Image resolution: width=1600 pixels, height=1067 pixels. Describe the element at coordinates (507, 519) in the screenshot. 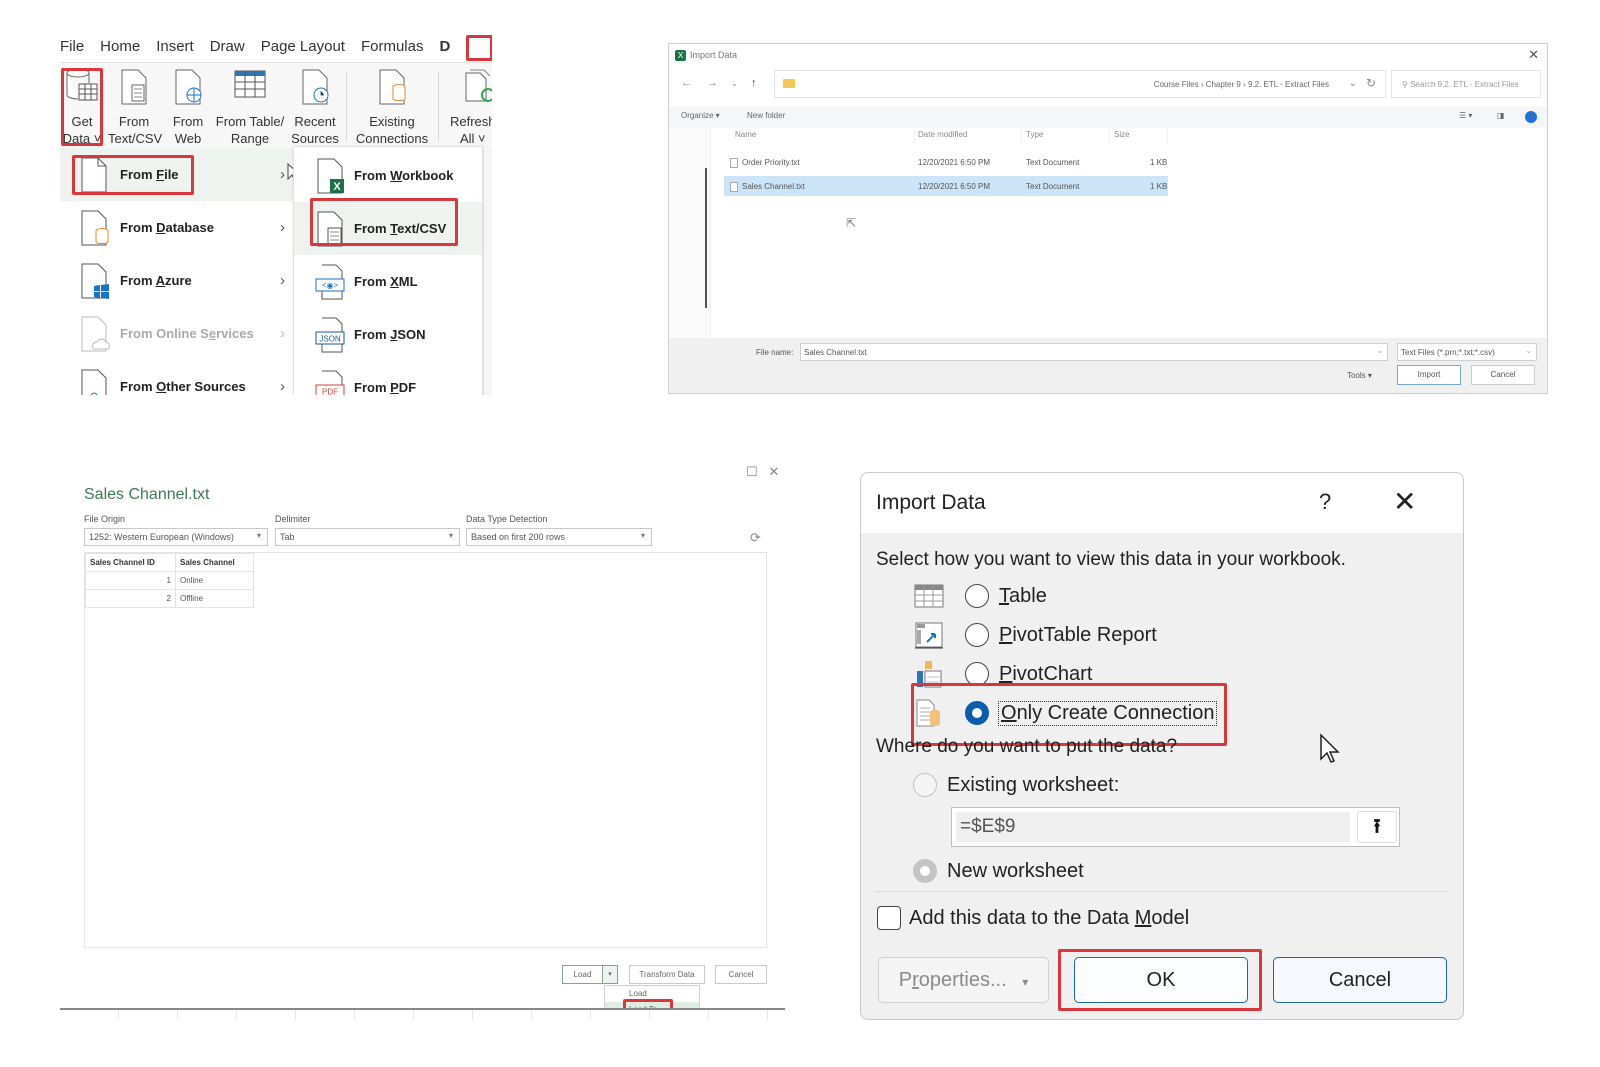

I see `data-type-detection-label: Data Type Detection` at that location.